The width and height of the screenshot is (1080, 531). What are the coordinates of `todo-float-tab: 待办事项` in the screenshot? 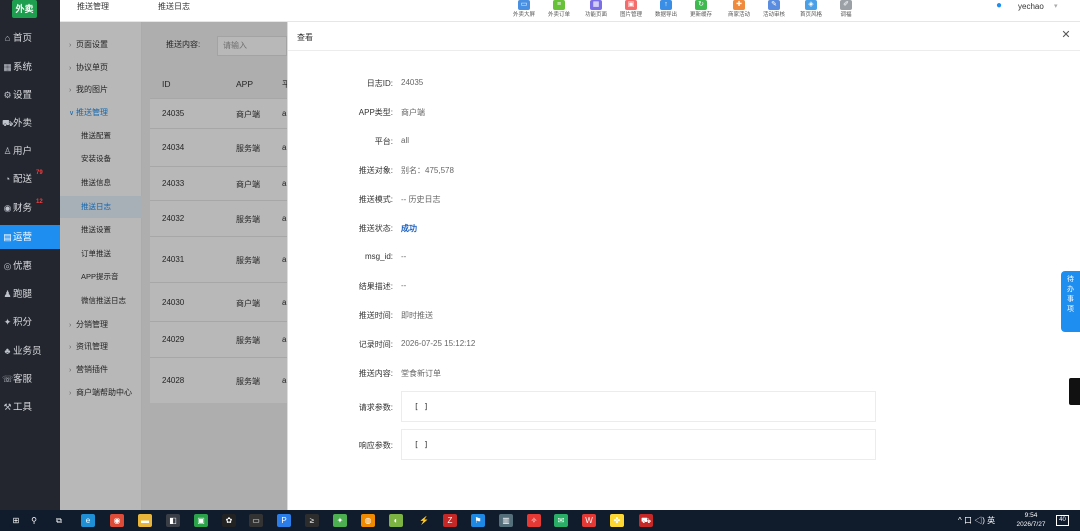 It's located at (1070, 301).